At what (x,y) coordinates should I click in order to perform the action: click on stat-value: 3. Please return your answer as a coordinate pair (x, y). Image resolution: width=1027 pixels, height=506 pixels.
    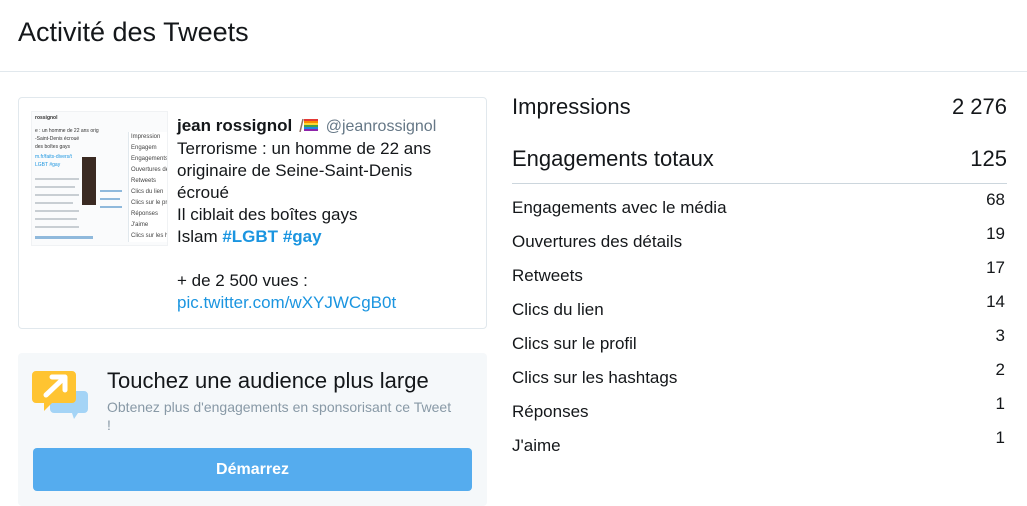
    Looking at the image, I should click on (1000, 335).